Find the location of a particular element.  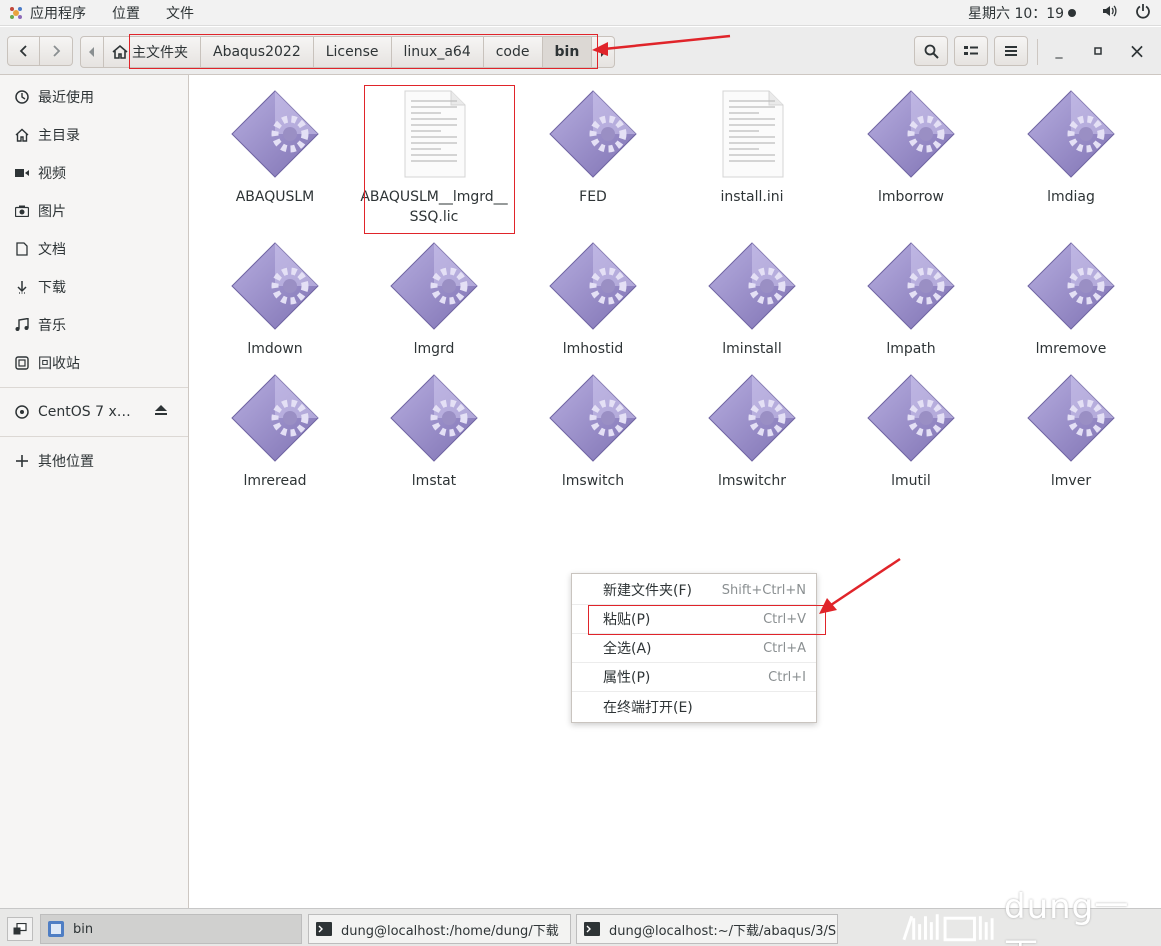

power-icon is located at coordinates (1143, 11).